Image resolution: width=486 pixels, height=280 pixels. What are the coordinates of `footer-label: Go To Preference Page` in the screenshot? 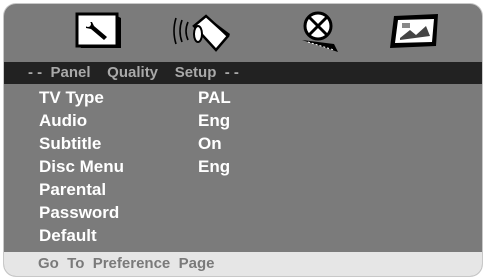 It's located at (126, 263).